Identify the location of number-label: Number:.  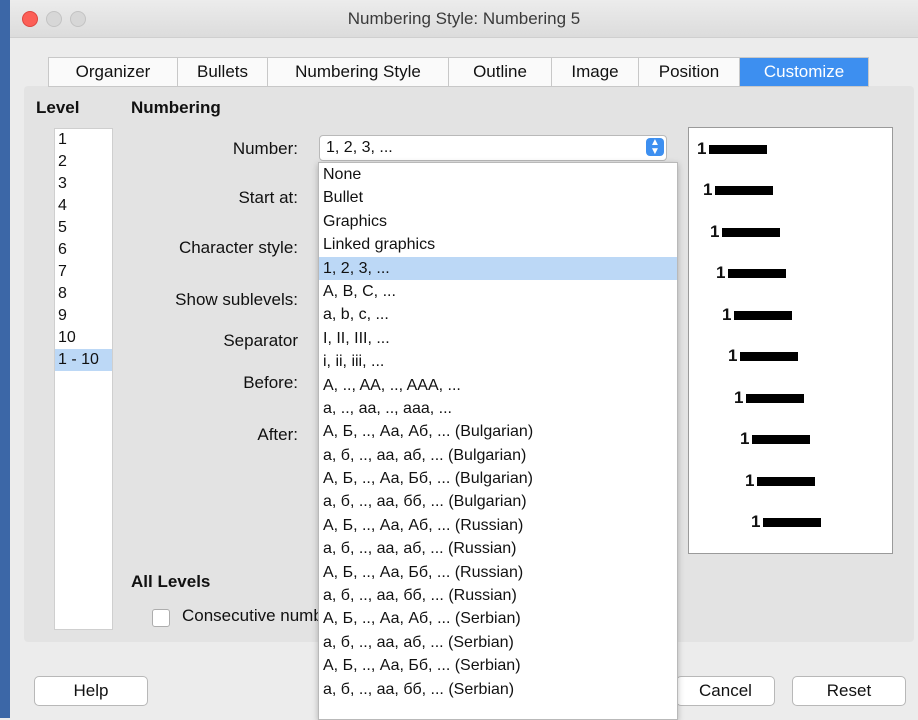
(265, 148).